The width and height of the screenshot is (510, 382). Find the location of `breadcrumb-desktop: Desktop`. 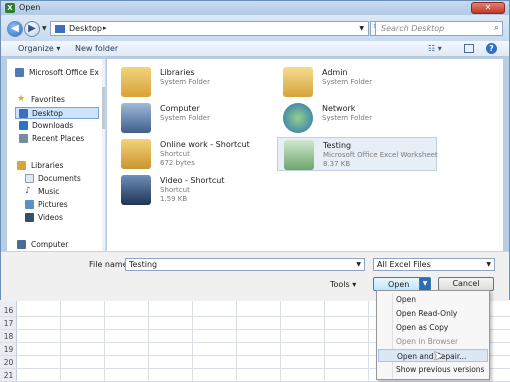

breadcrumb-desktop: Desktop is located at coordinates (85, 28).